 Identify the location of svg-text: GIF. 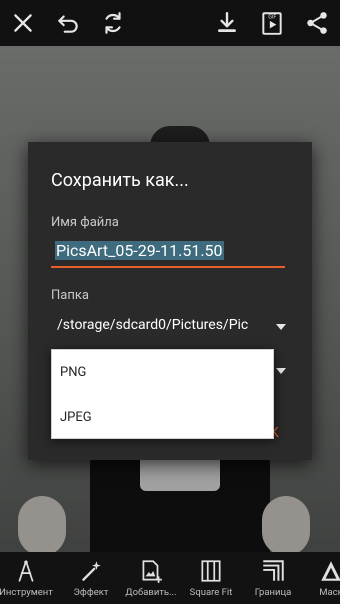
(272, 18).